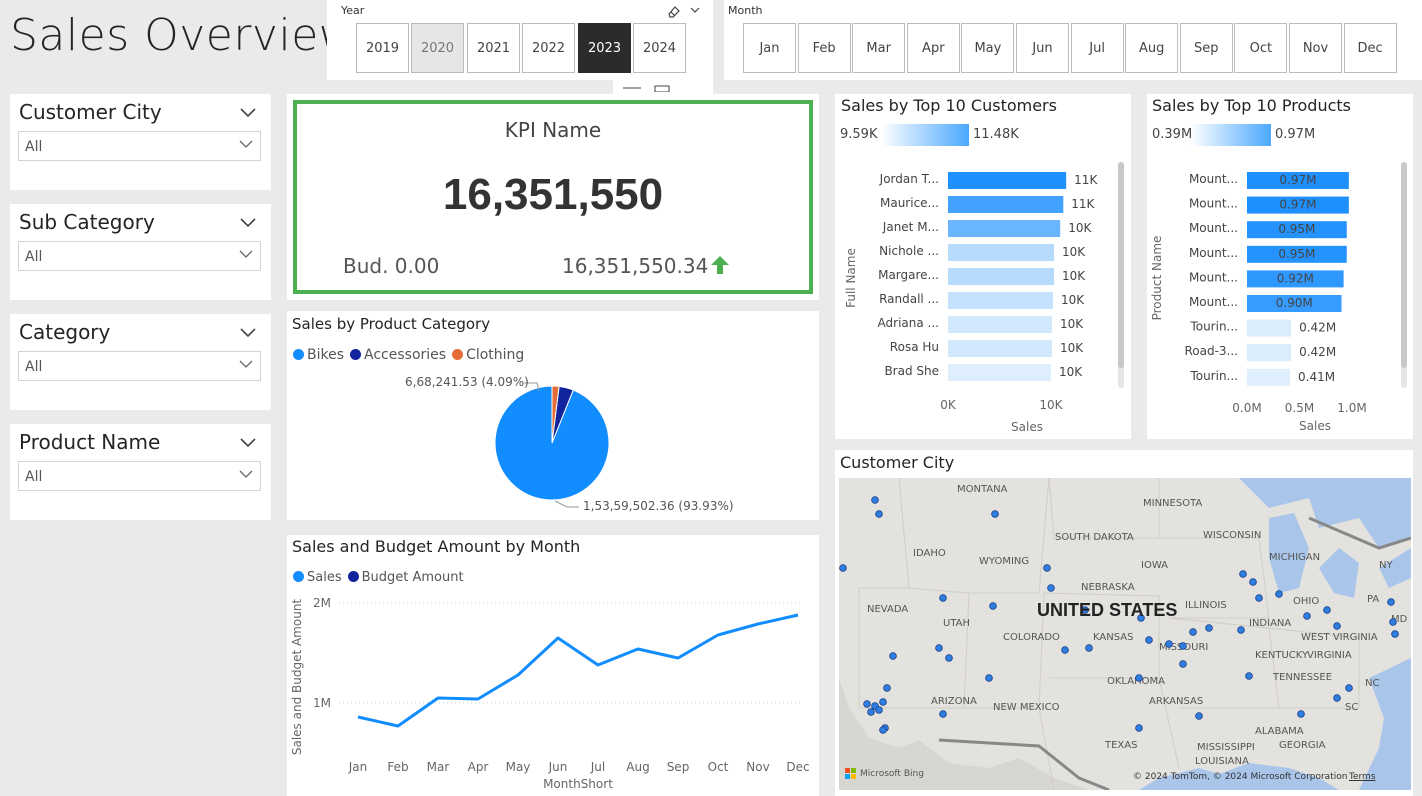 The image size is (1422, 796). I want to click on customer-city-filter: Customer City All, so click(140, 142).